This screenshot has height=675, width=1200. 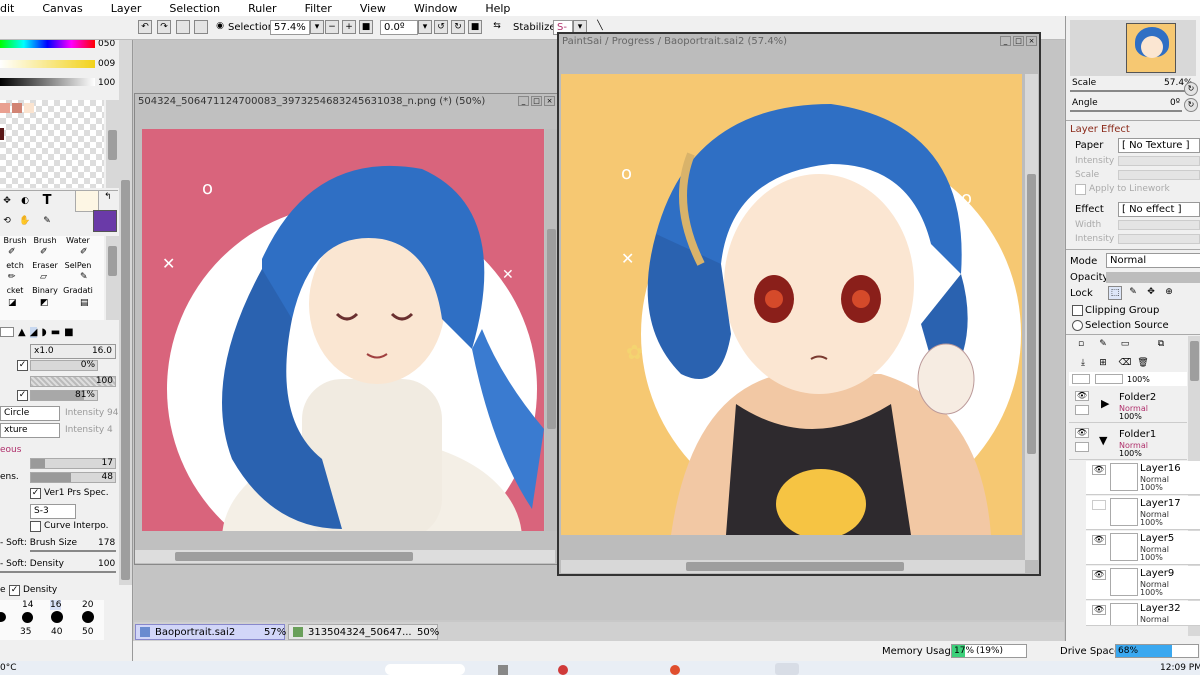 What do you see at coordinates (47, 44) in the screenshot?
I see `hue-slider` at bounding box center [47, 44].